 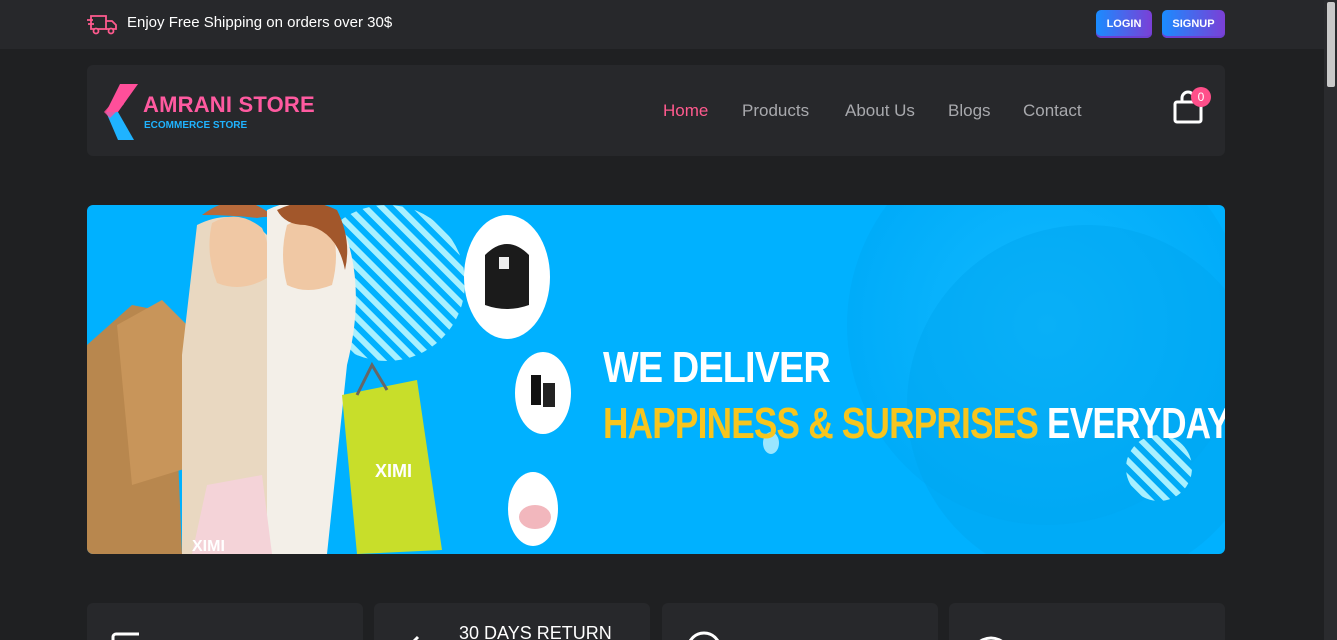 I want to click on free-shipping-text: Enjoy Free Shipping on orders over 30$, so click(x=260, y=22).